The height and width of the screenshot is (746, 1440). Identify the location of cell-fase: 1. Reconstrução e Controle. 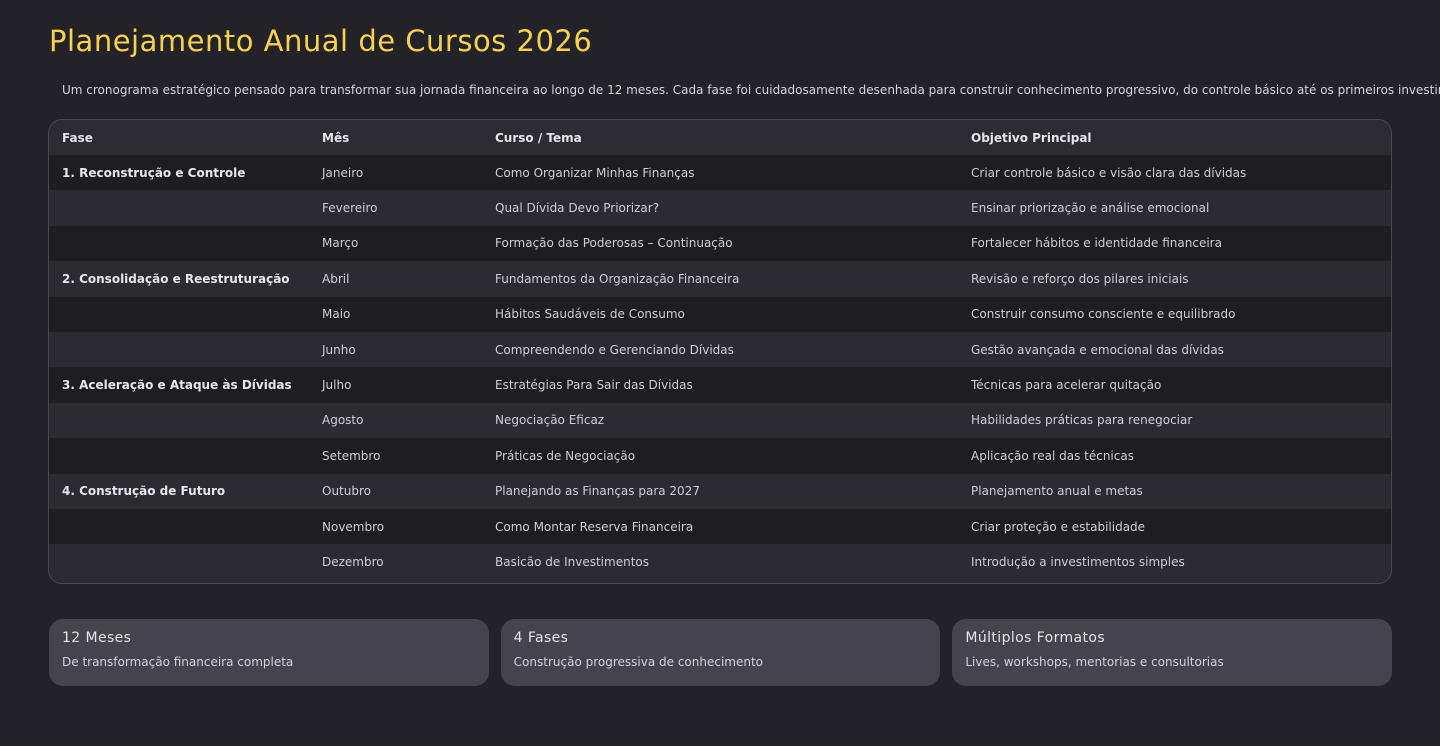
(179, 173).